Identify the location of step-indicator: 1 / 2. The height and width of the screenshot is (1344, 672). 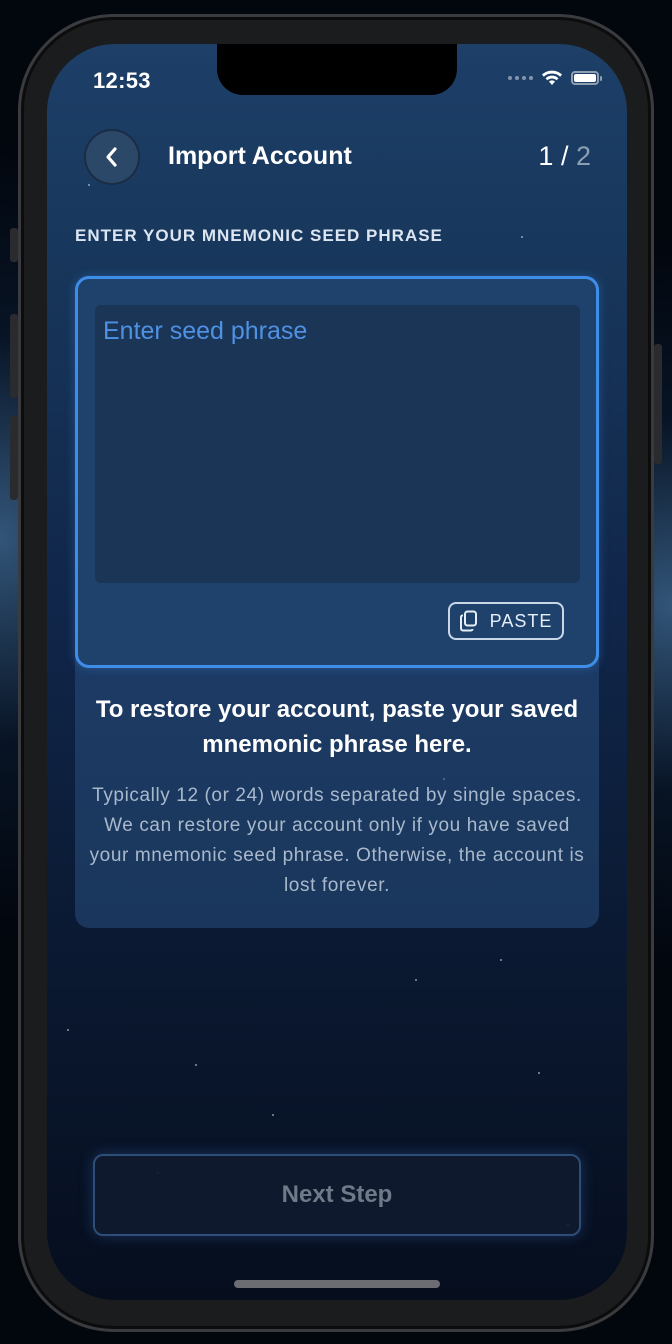
(564, 156).